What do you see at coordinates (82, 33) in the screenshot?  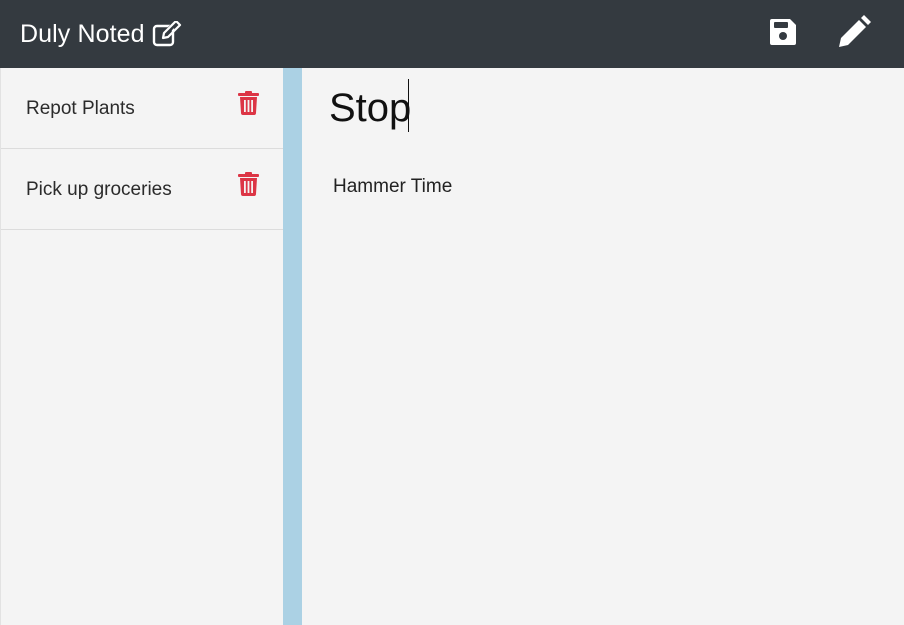 I see `brand-title: Duly Noted` at bounding box center [82, 33].